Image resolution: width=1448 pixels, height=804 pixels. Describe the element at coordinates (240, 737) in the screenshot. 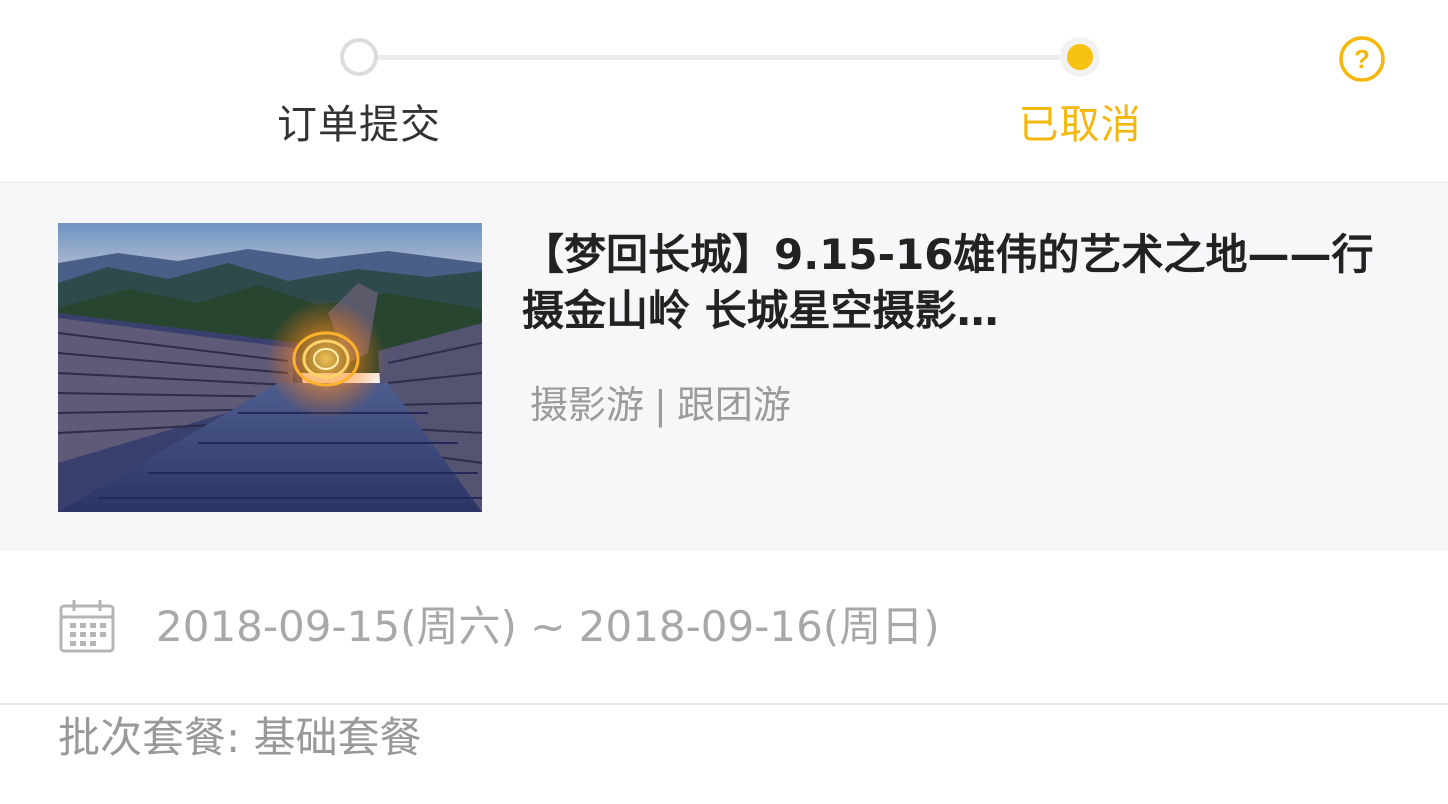

I see `package-info: 批次套餐: 基础套餐` at that location.